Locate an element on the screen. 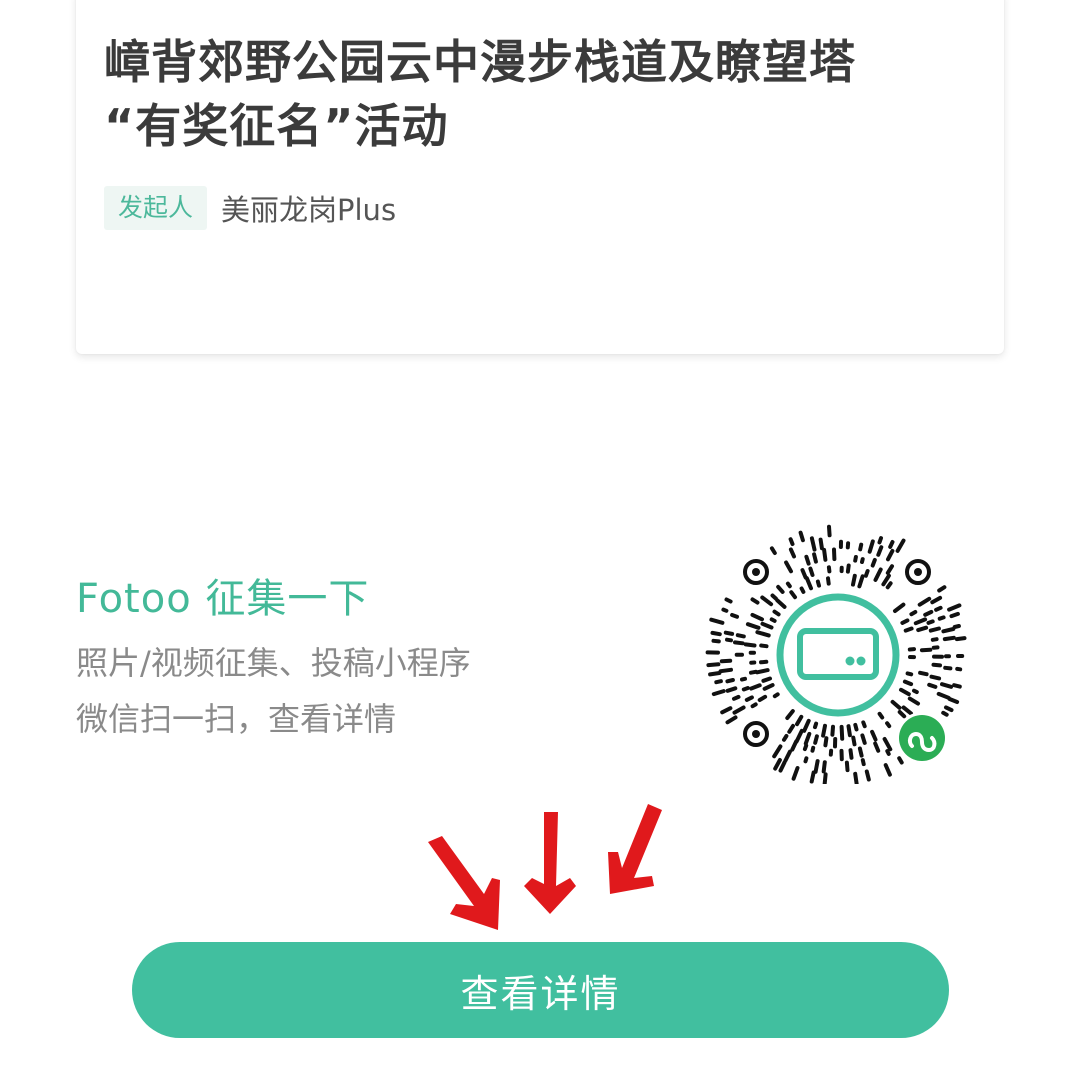 The width and height of the screenshot is (1080, 1086). promo-description: 照片/视频征集、投稿小程序 is located at coordinates (273, 663).